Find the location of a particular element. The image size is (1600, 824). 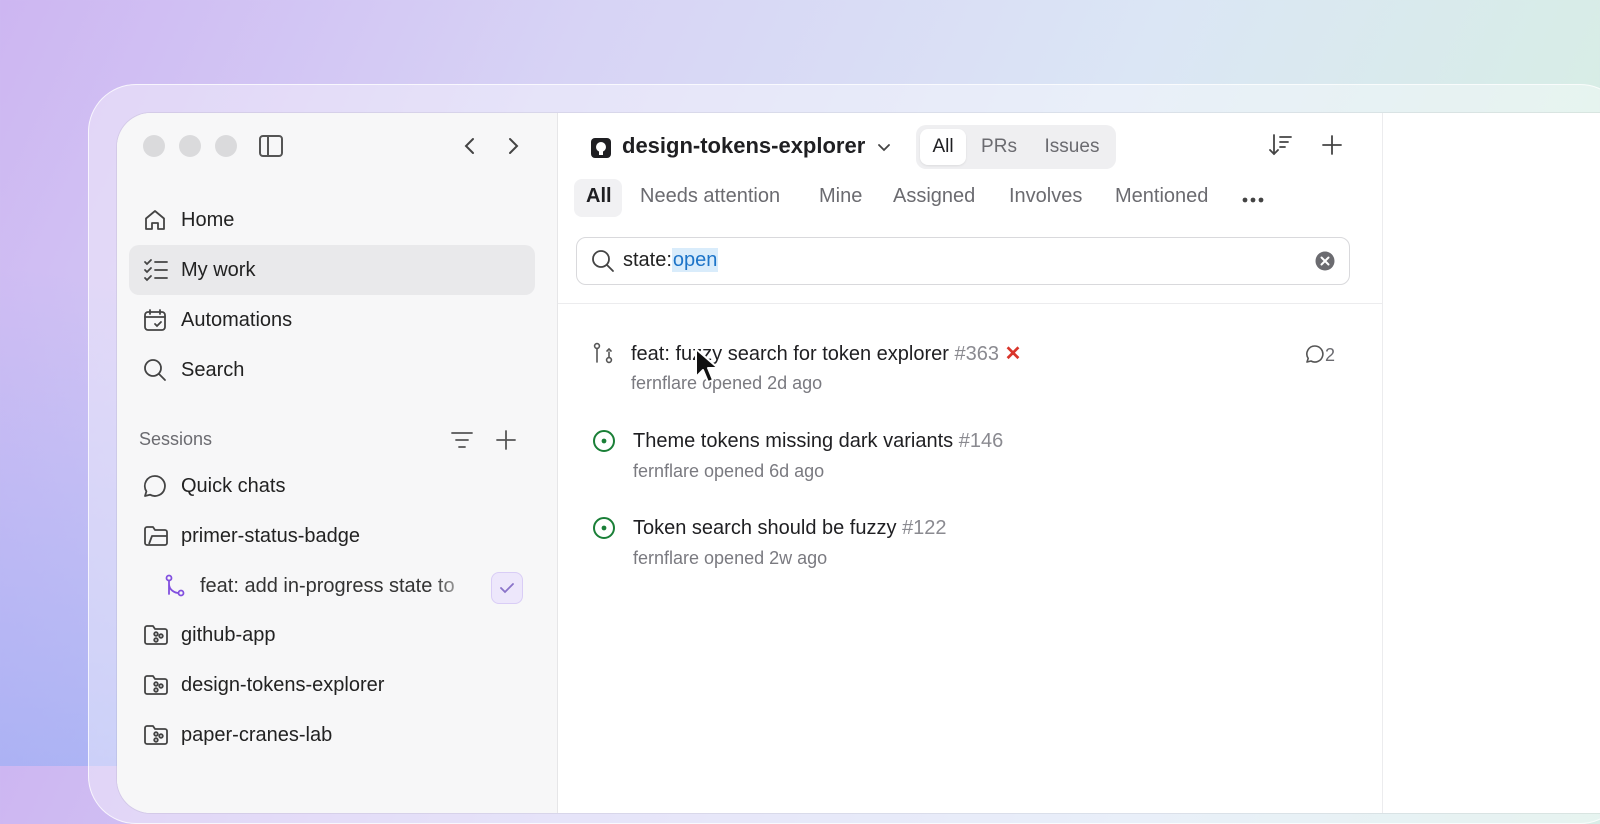

item-meta: fernflare opened 6d ago is located at coordinates (729, 471).